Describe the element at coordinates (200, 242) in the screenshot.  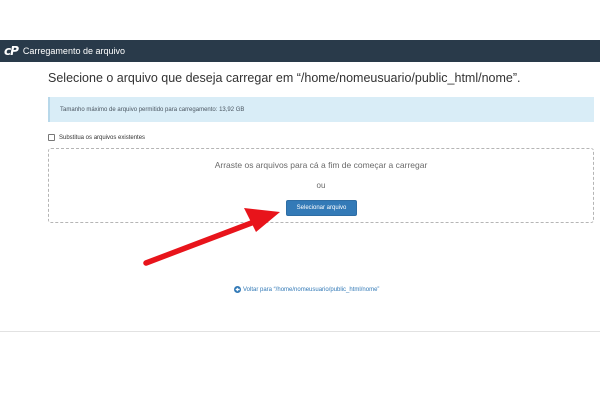
I see `arrow-shaft` at that location.